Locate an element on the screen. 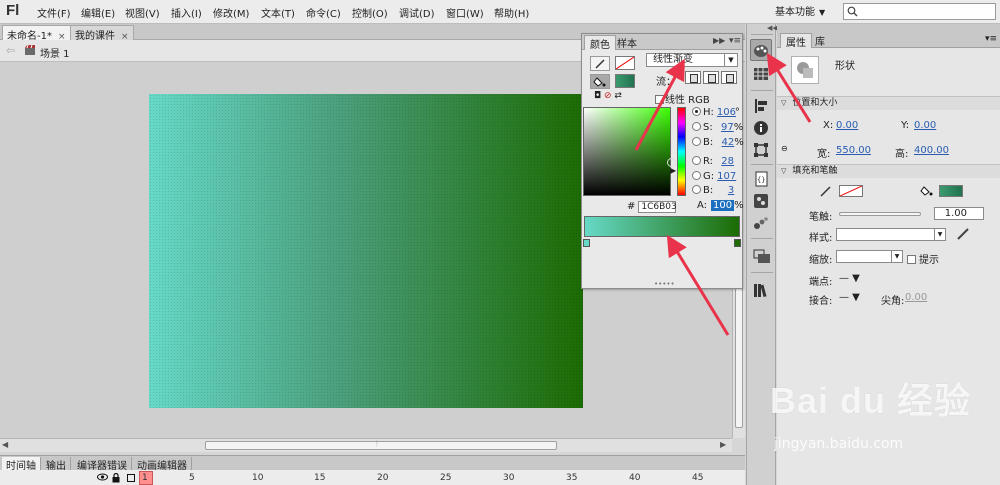  menu-view: 视图(V) is located at coordinates (142, 12).